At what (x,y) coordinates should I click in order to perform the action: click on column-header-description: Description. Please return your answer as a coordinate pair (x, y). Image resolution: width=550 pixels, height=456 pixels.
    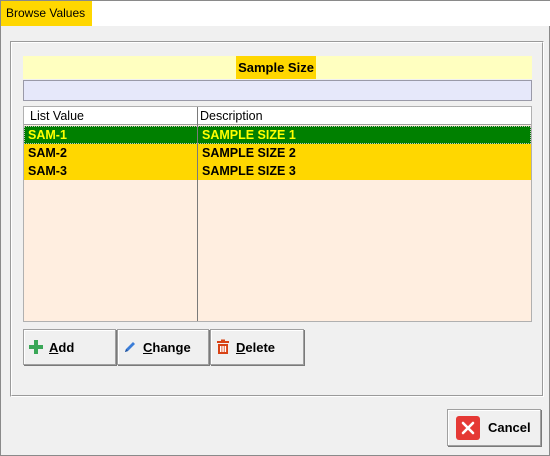
    Looking at the image, I should click on (364, 116).